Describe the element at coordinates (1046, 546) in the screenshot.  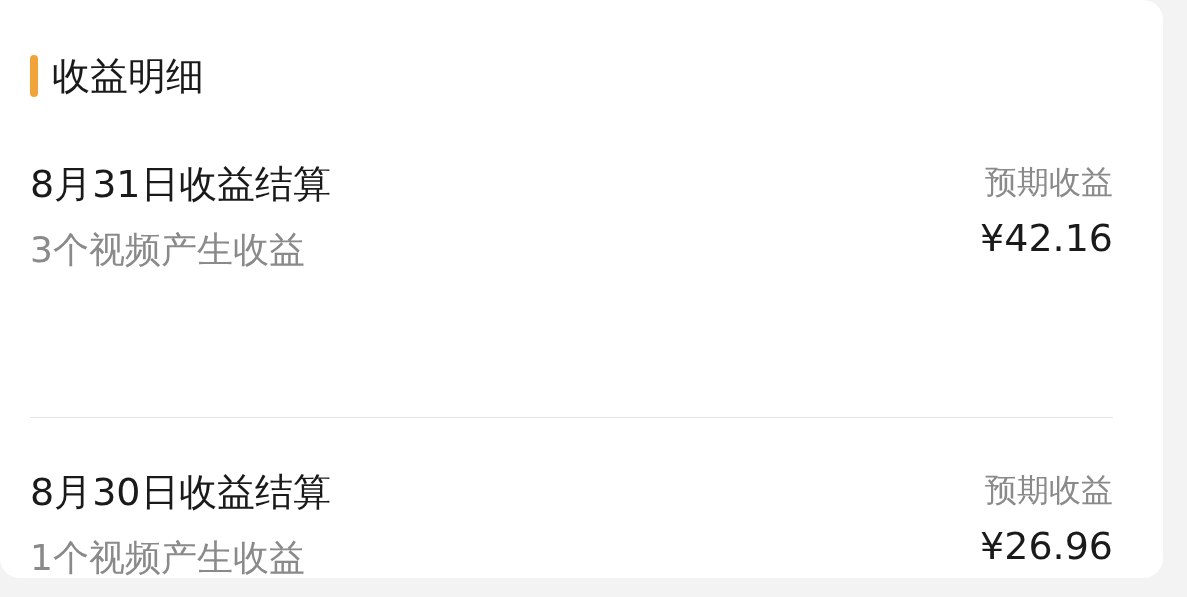
I see `earnings-amount: ¥26.96` at that location.